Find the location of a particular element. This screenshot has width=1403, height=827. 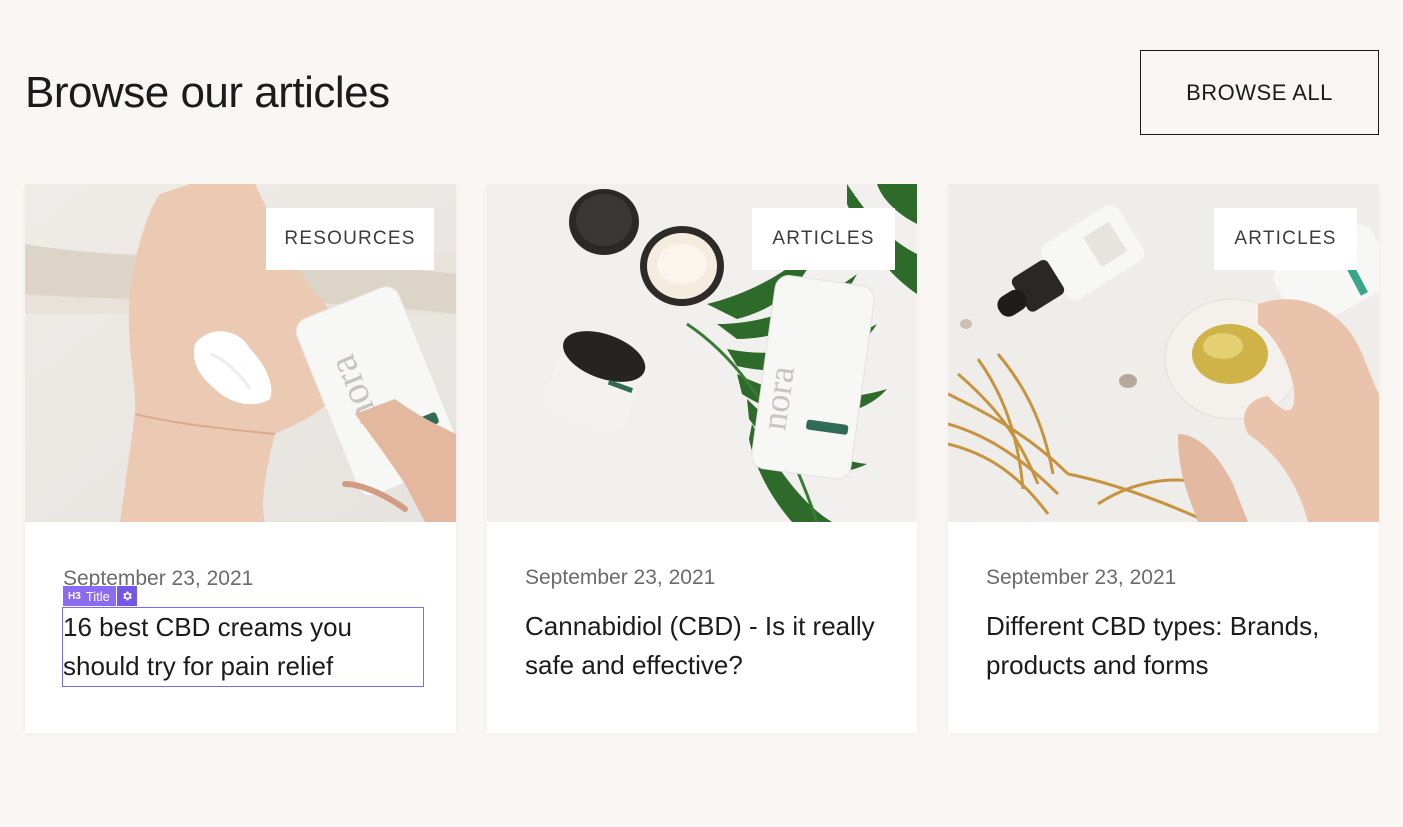

editor-tag-label: H3 Title is located at coordinates (89, 596).